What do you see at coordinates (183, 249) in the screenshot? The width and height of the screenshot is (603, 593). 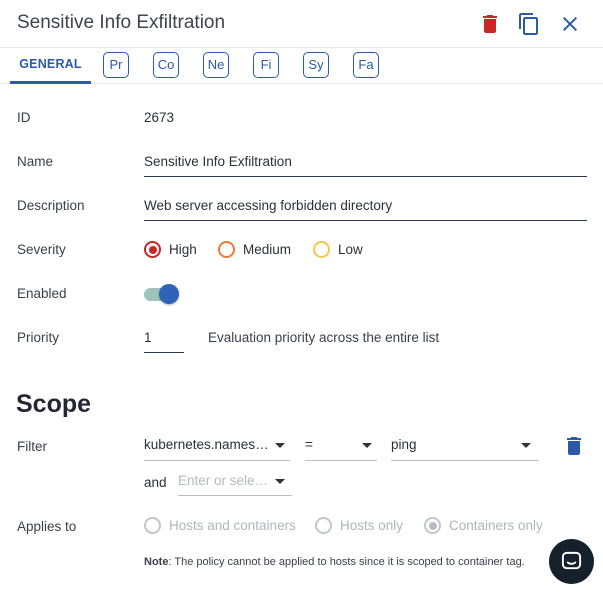 I see `severity-high-label: High` at bounding box center [183, 249].